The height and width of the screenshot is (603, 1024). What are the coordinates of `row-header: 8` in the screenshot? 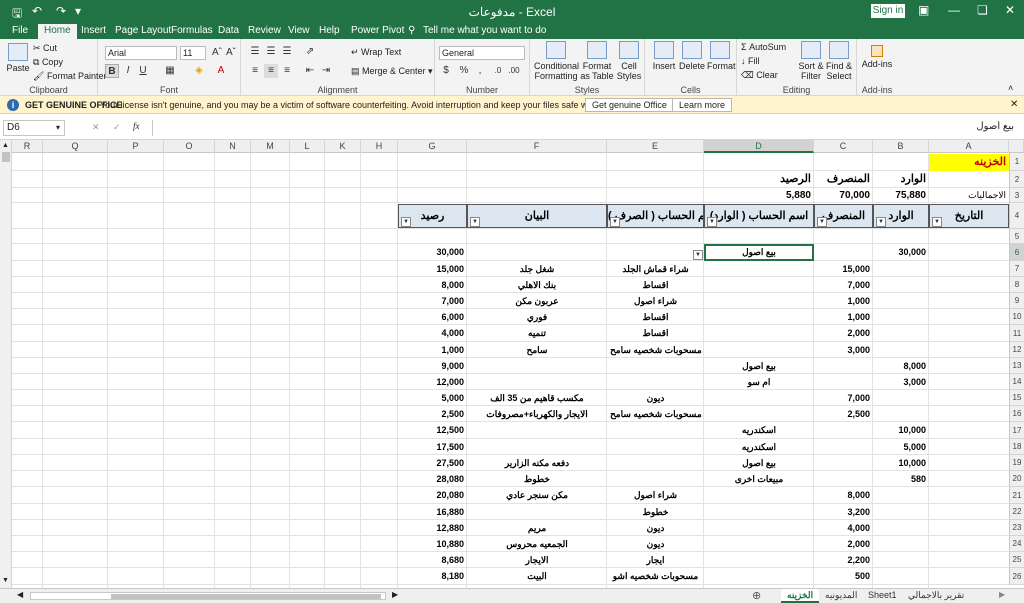 It's located at (1016, 285).